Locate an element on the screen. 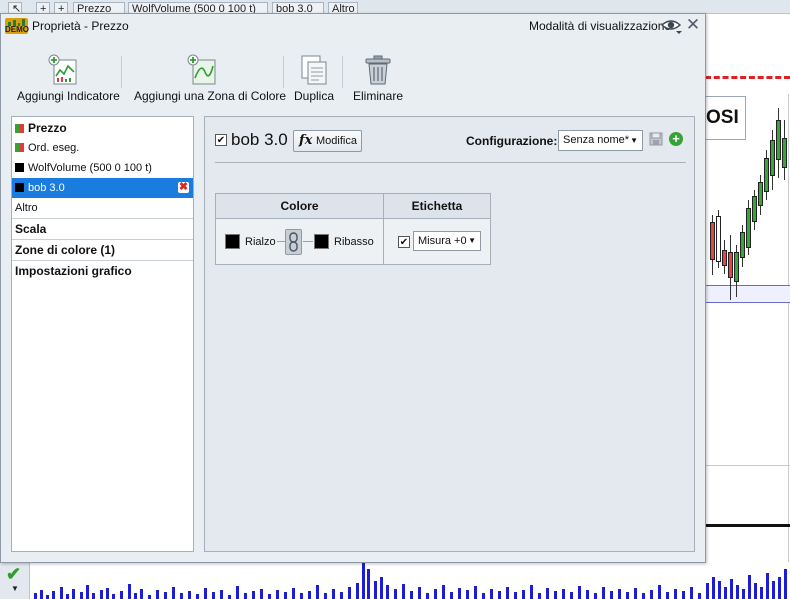  modify-button: fx Modifica is located at coordinates (327, 141).